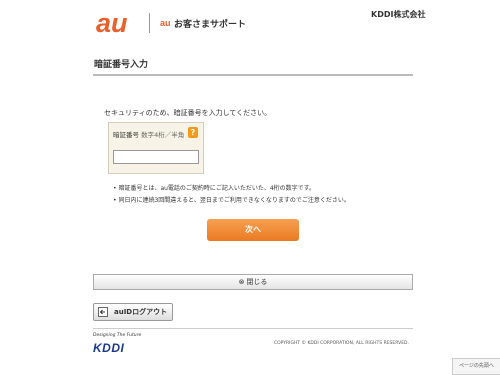 Image resolution: width=500 pixels, height=375 pixels. What do you see at coordinates (156, 164) in the screenshot?
I see `pin-input` at bounding box center [156, 164].